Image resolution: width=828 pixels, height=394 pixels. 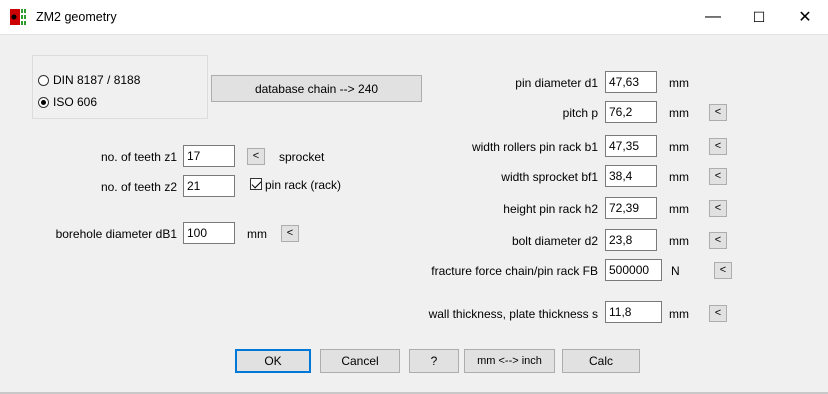 I want to click on wall-thickness-label: wall thickness, plate thickness s, so click(x=513, y=314).